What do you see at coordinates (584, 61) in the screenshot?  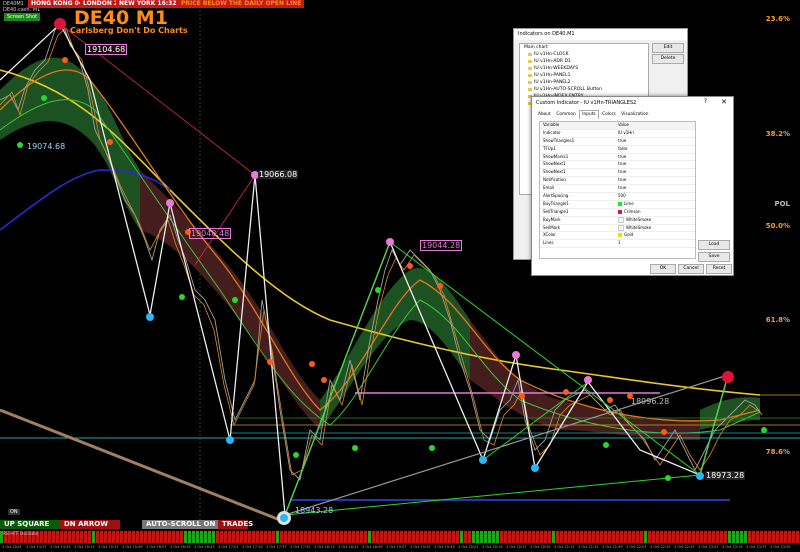 I see `tree-item: IU v1Hn-ADR D1` at bounding box center [584, 61].